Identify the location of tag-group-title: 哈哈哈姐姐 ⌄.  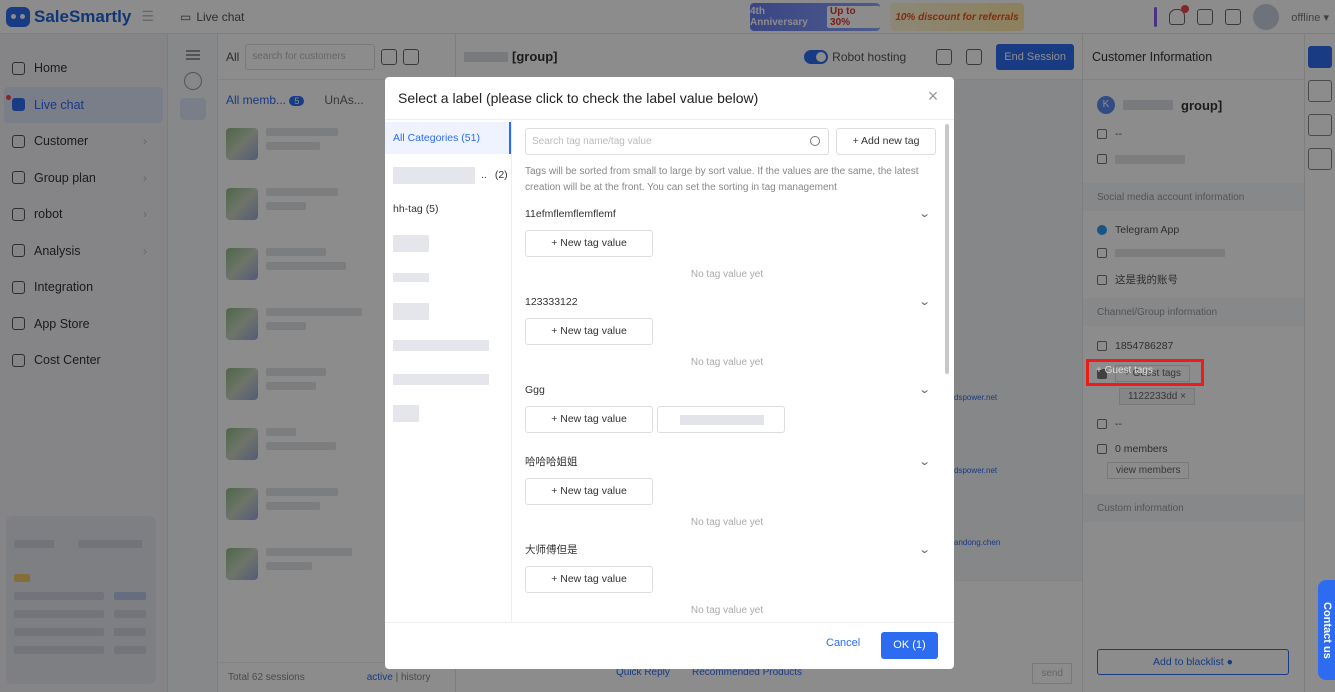
(728, 462).